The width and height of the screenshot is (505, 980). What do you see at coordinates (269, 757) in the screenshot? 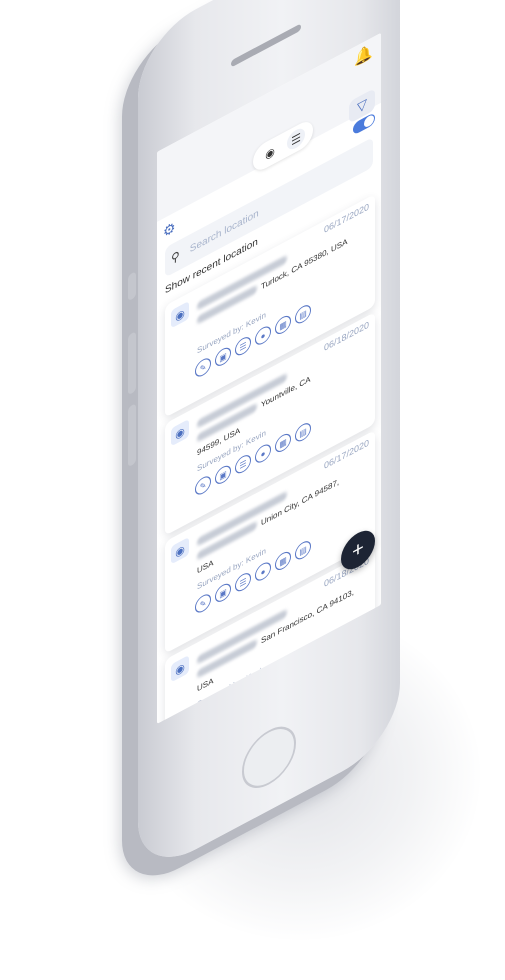
I see `home-button` at bounding box center [269, 757].